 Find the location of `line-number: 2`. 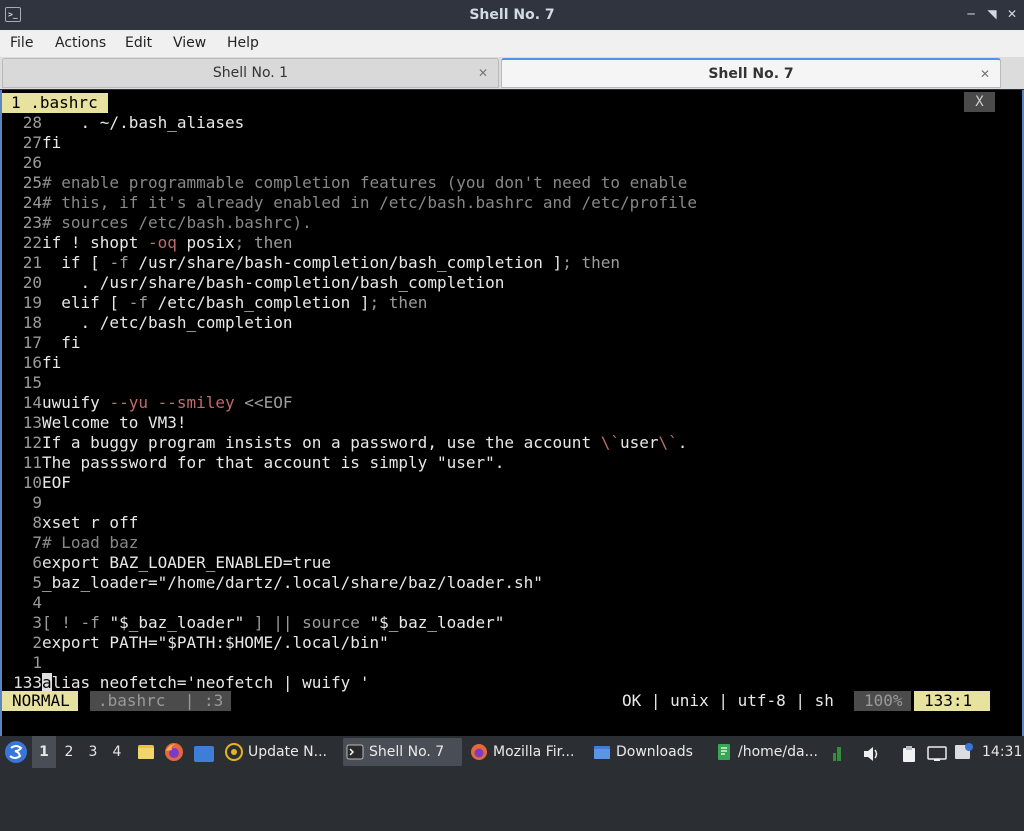

line-number: 2 is located at coordinates (37, 642).